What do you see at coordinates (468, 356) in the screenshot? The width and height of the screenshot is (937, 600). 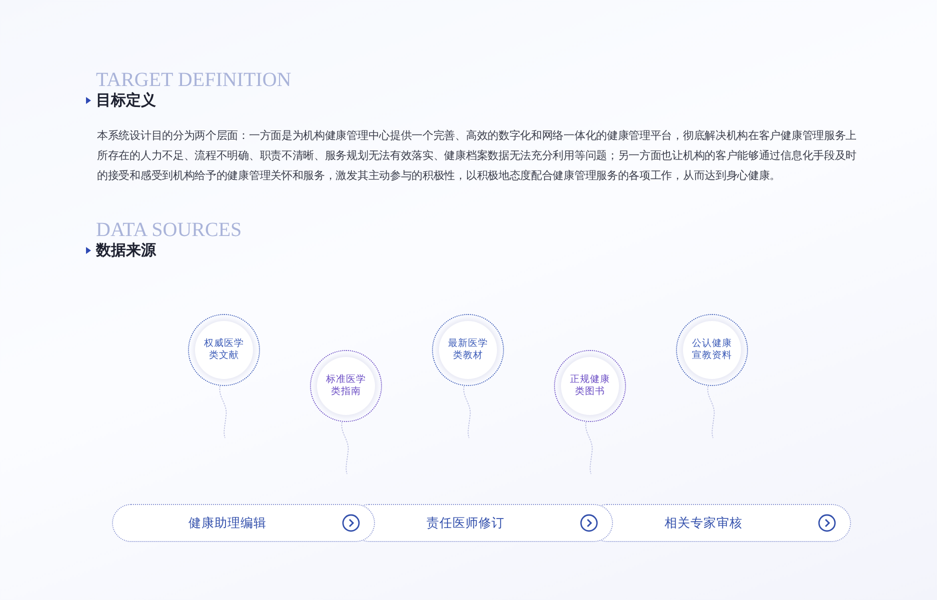 I see `source-label: 类教材` at bounding box center [468, 356].